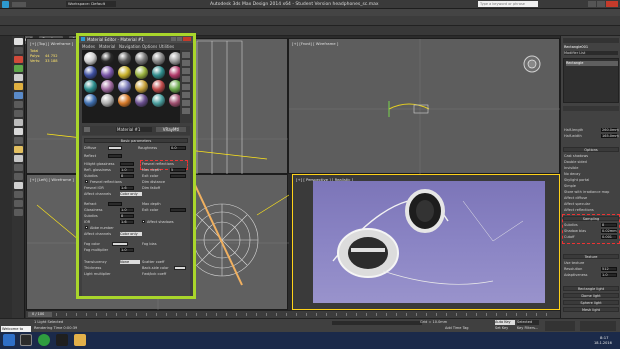  Describe the element at coordinates (18, 77) in the screenshot. I see `teapot-icon` at that location.